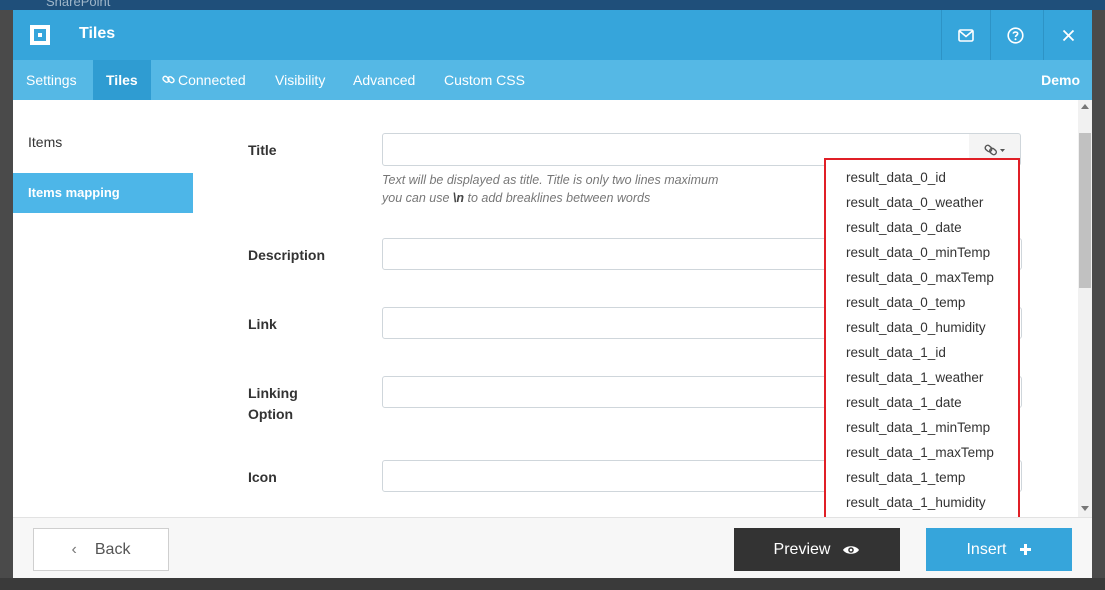 The width and height of the screenshot is (1105, 590). I want to click on sidebar-item-label: Items, so click(45, 142).